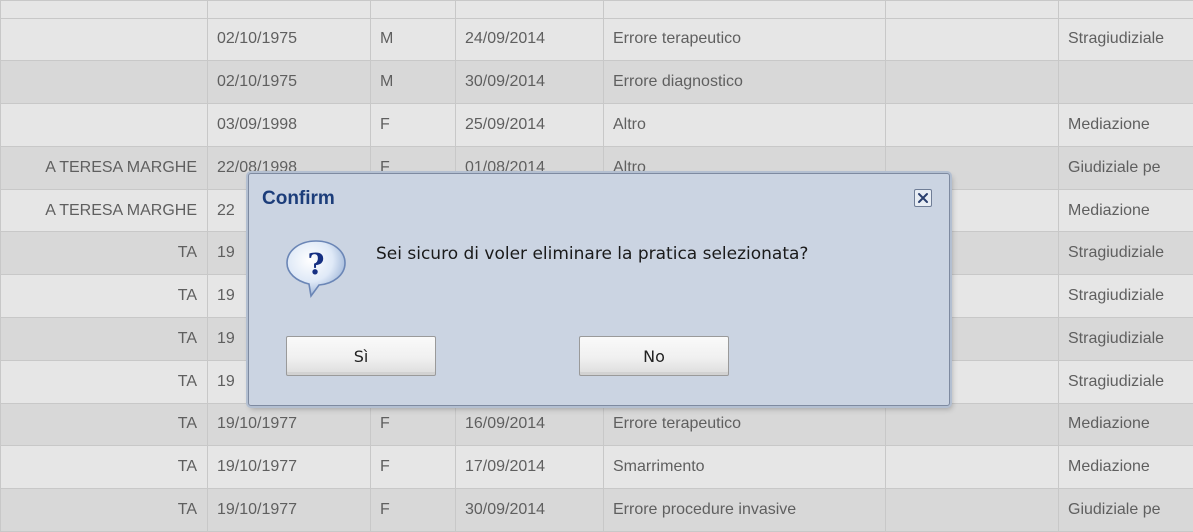 The image size is (1193, 532). I want to click on table-row: 02/10/1975 M 30/09/2014 Errore diagnostico, so click(596, 82).